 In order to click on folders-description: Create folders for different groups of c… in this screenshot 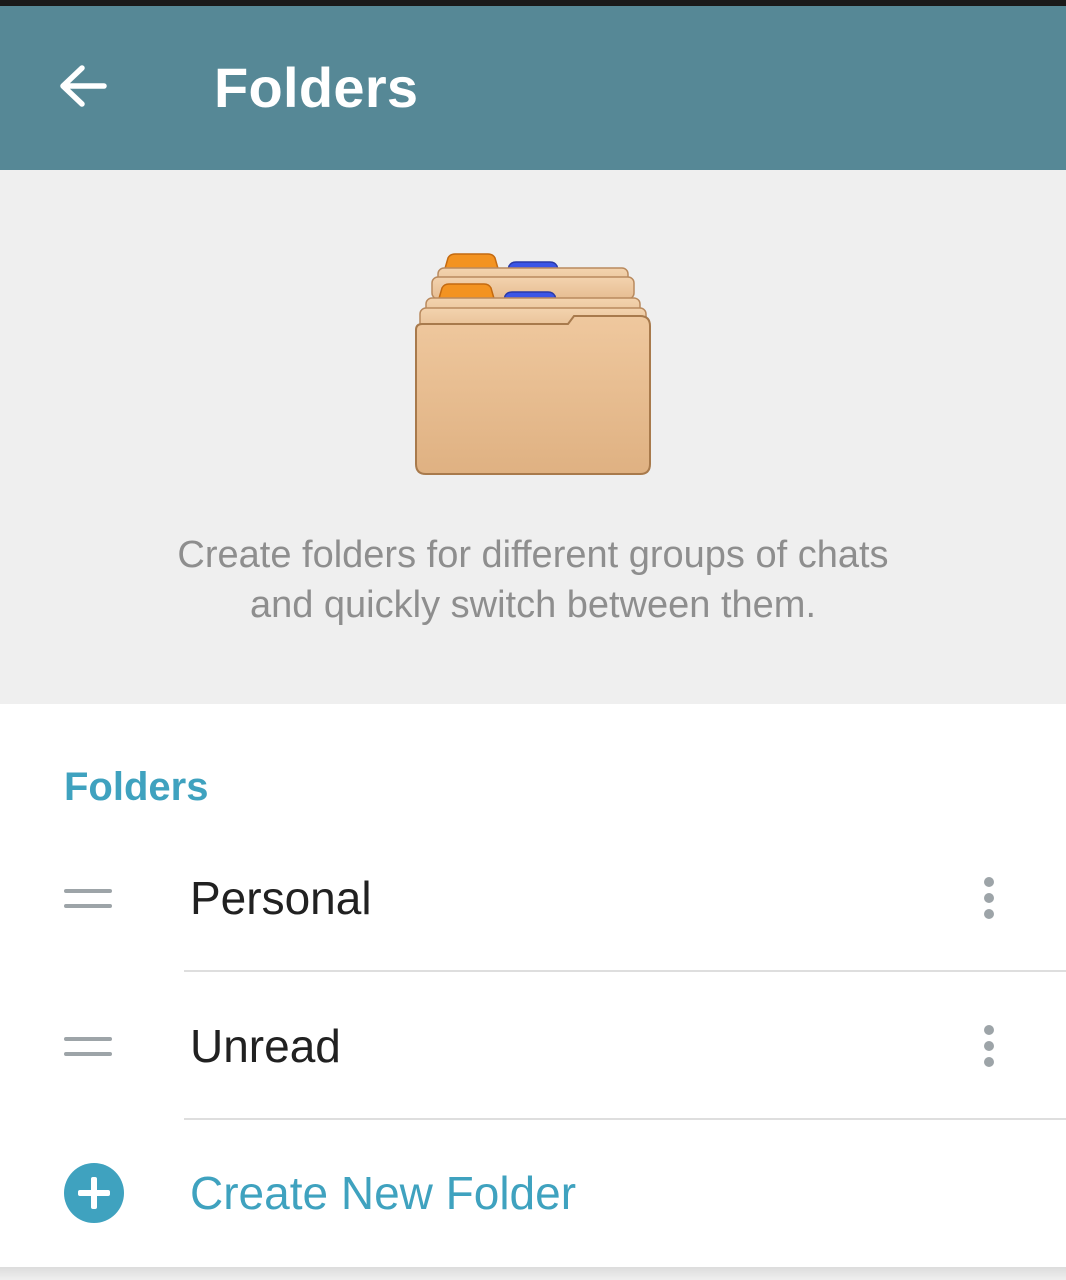, I will do `click(533, 580)`.